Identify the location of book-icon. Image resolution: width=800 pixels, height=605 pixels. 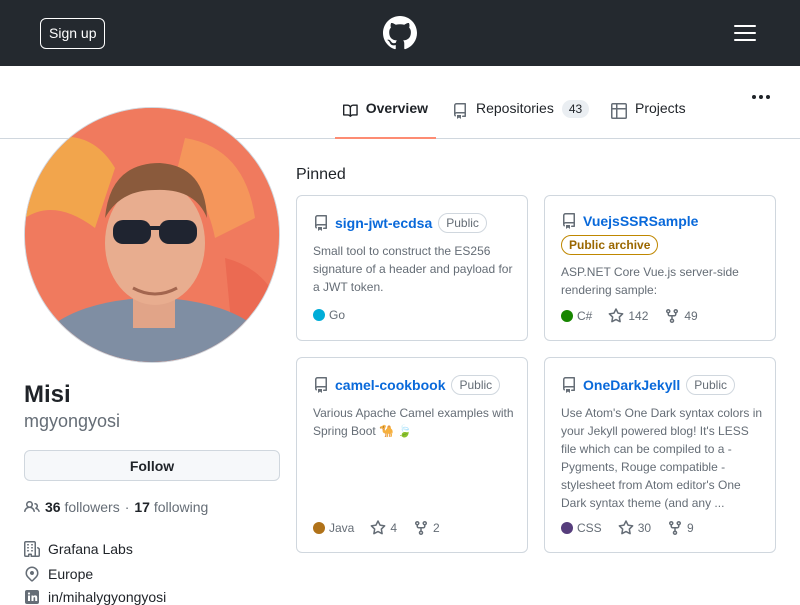
(350, 110).